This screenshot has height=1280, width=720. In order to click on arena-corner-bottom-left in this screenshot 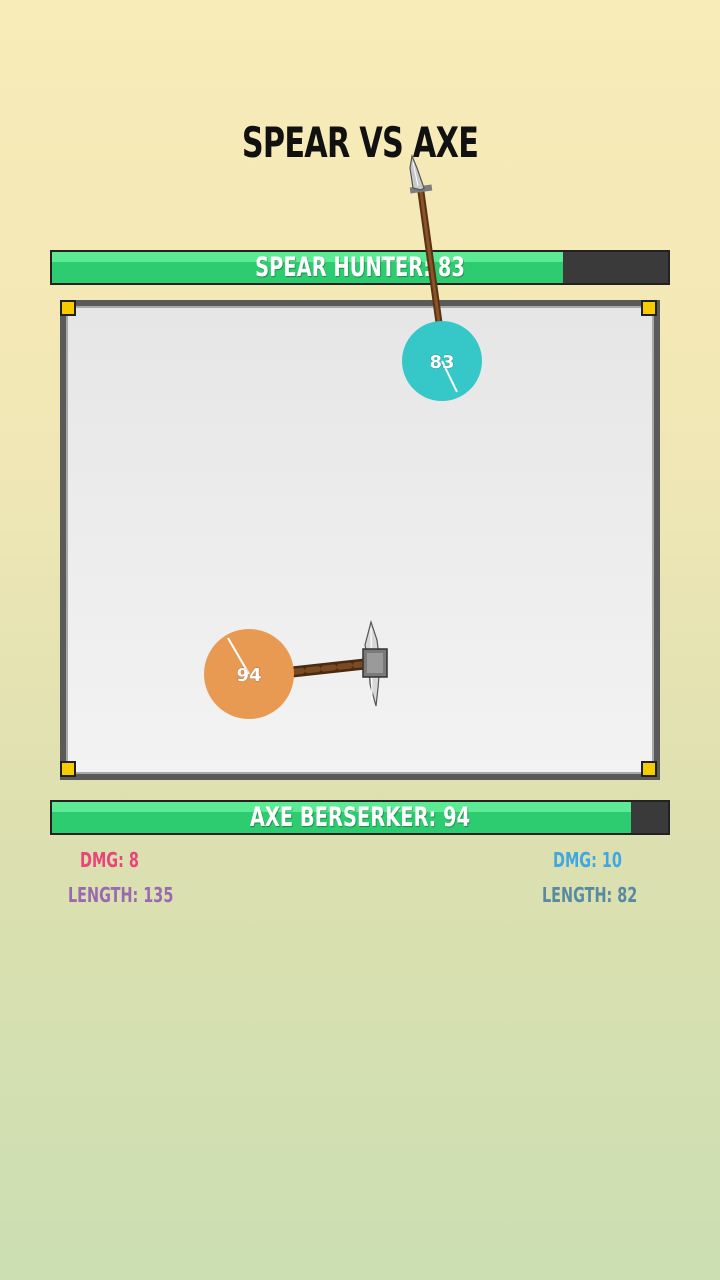, I will do `click(68, 769)`.